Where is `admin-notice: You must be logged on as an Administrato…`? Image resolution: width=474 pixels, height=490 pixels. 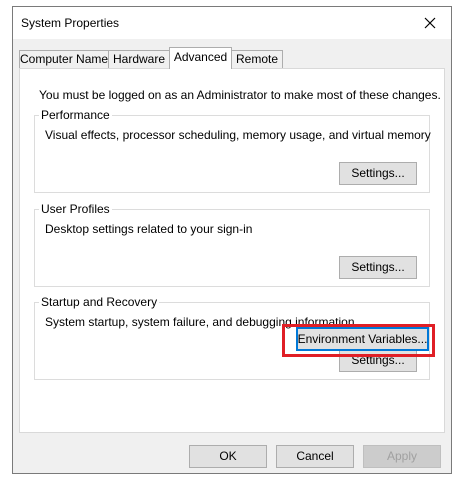
admin-notice: You must be logged on as an Administrato… is located at coordinates (240, 95).